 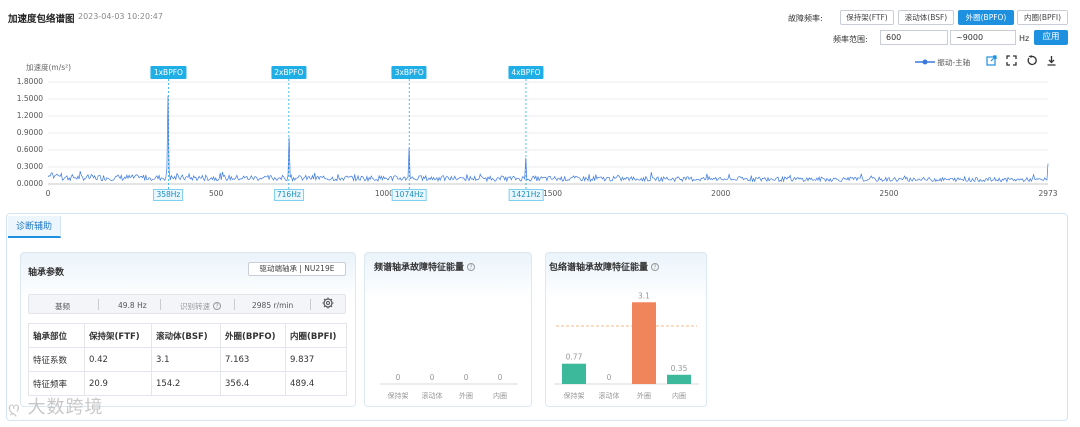 I want to click on help-icon: ?, so click(x=217, y=306).